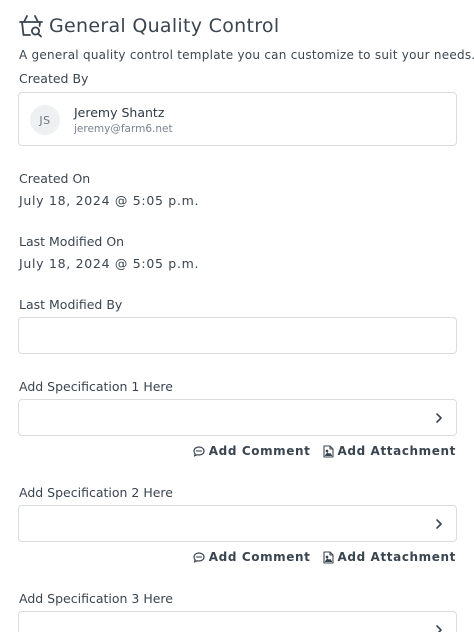  I want to click on user-name: Jeremy Shantz, so click(119, 112).